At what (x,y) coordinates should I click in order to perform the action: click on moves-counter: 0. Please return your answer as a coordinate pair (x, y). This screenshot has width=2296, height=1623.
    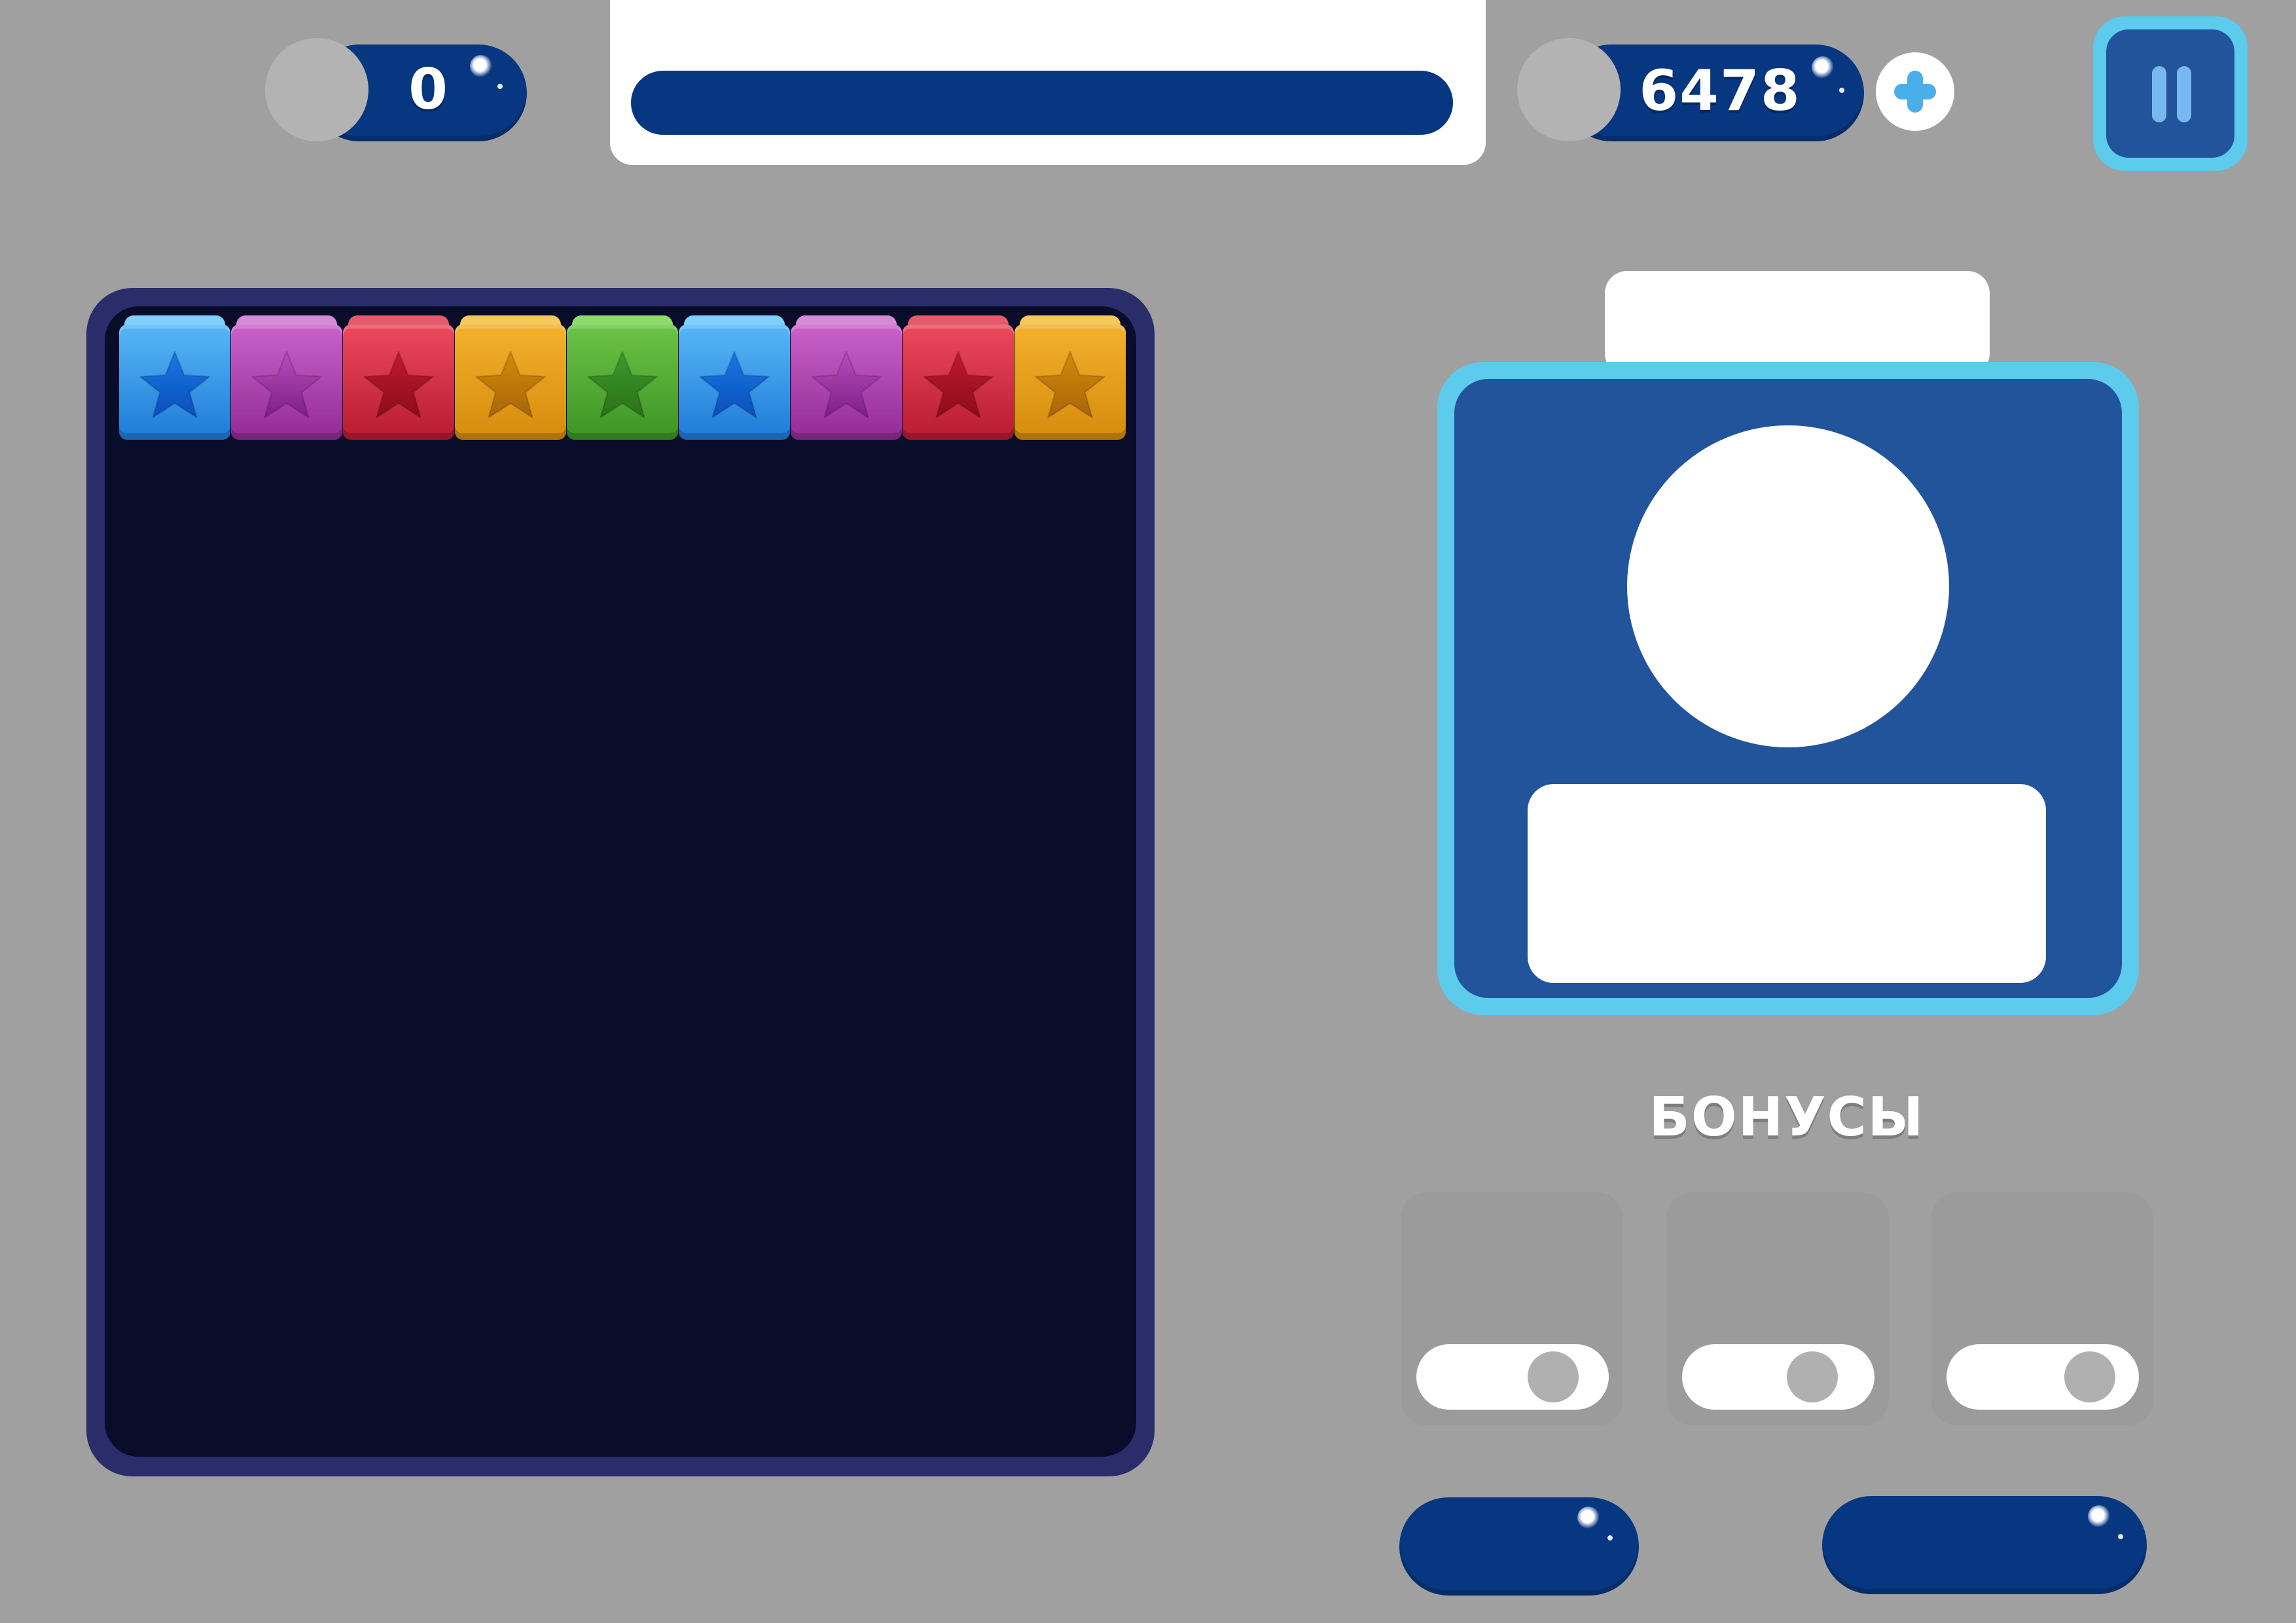
    Looking at the image, I should click on (396, 90).